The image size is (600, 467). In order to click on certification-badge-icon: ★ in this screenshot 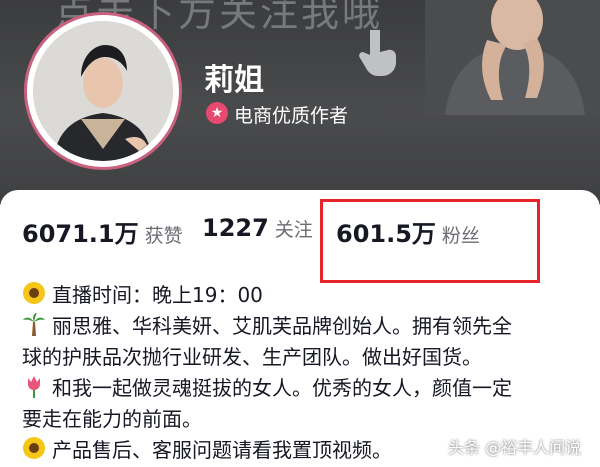, I will do `click(217, 113)`.